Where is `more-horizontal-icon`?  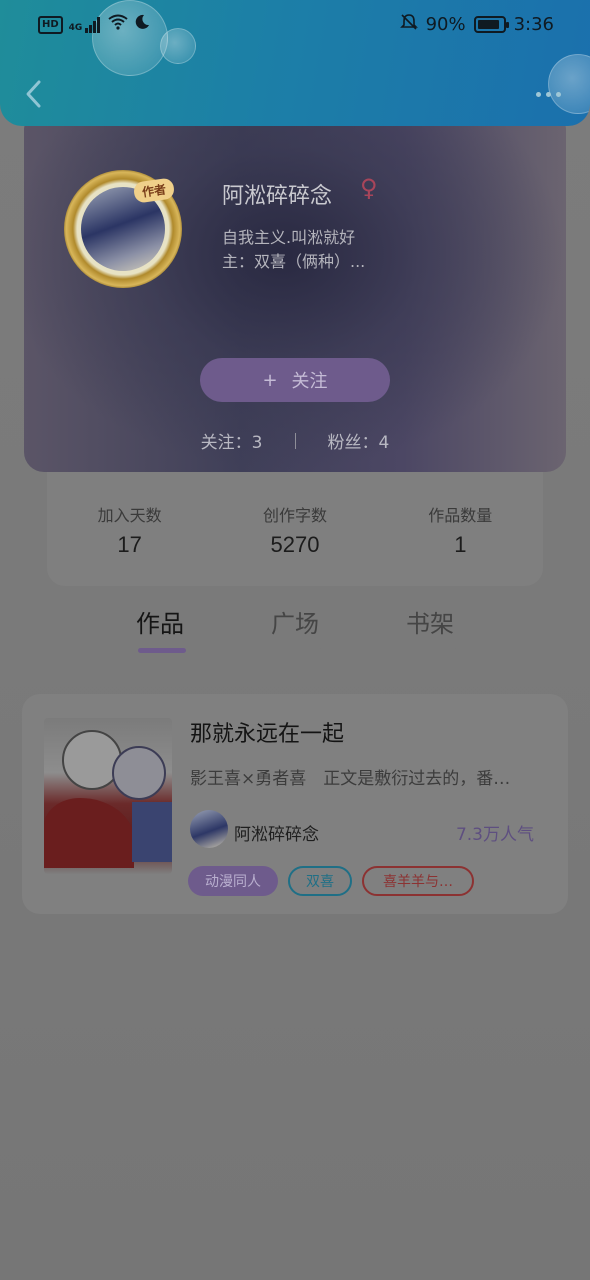 more-horizontal-icon is located at coordinates (538, 94).